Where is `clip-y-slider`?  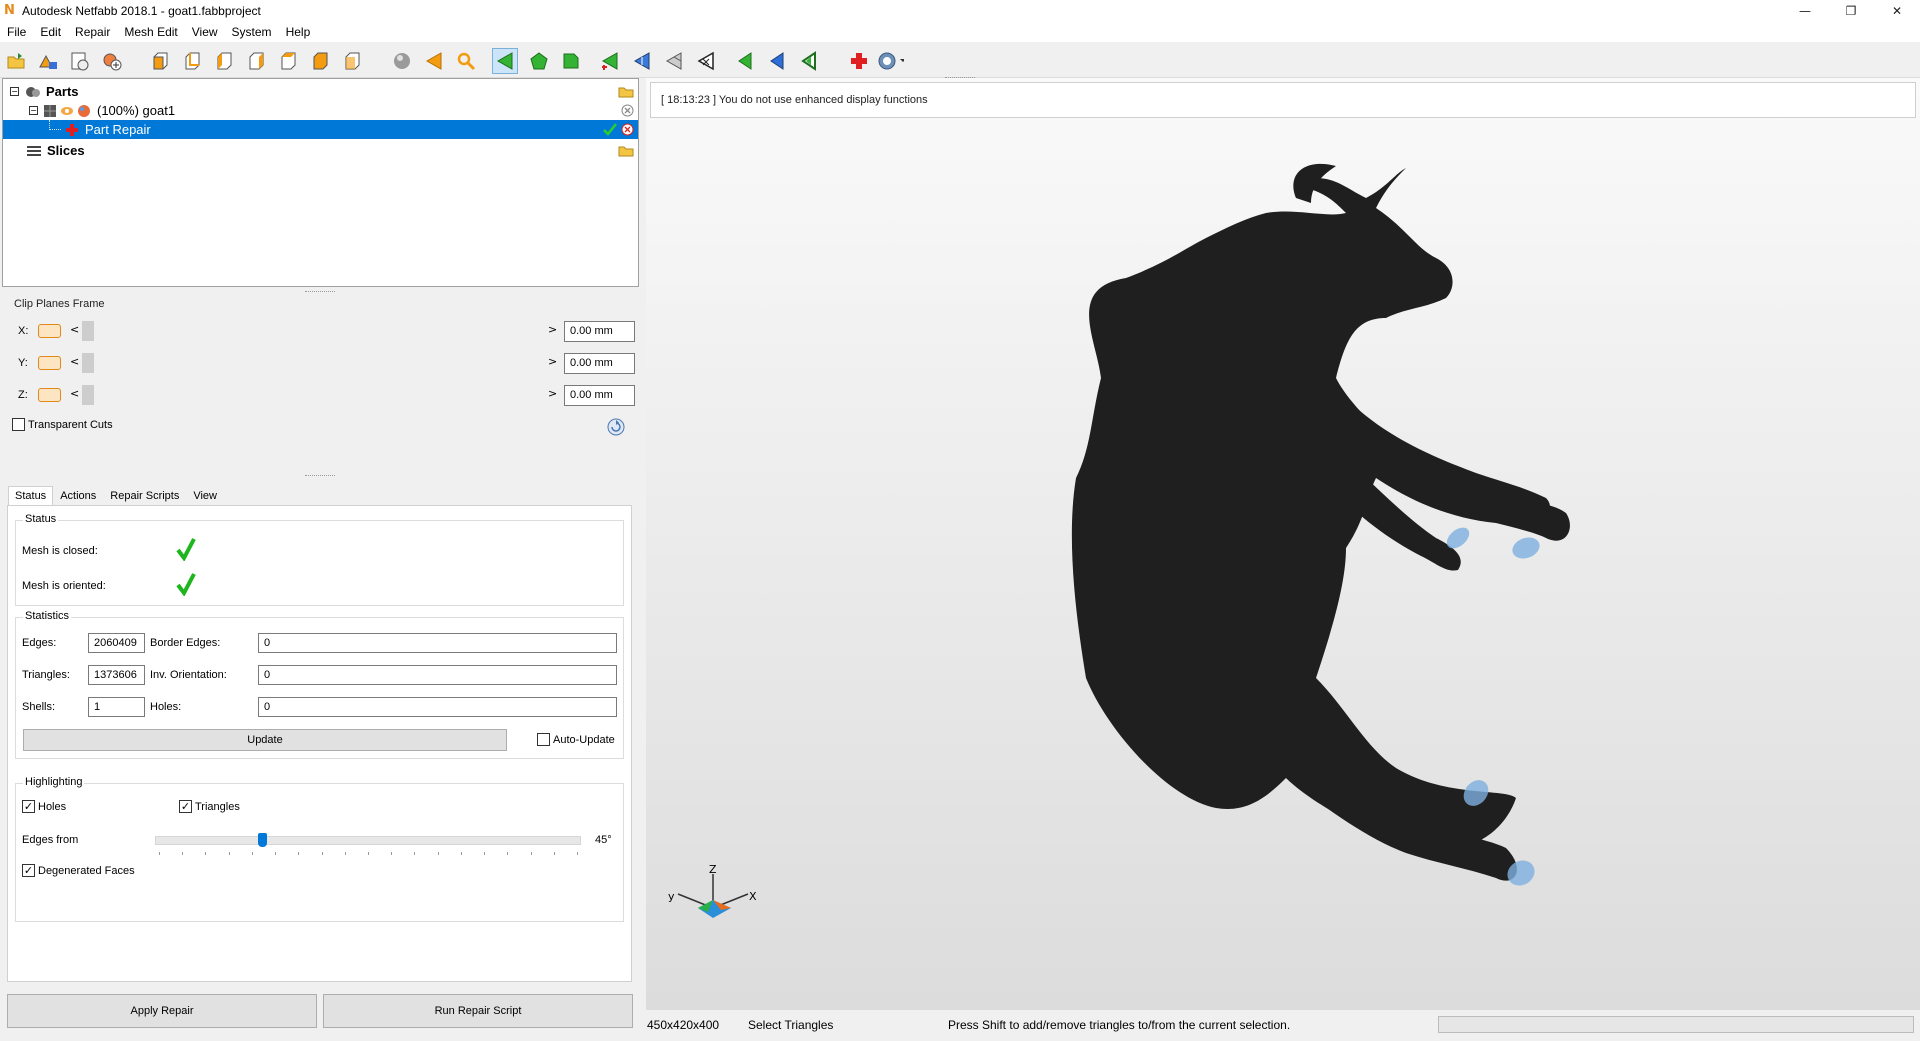 clip-y-slider is located at coordinates (312, 363).